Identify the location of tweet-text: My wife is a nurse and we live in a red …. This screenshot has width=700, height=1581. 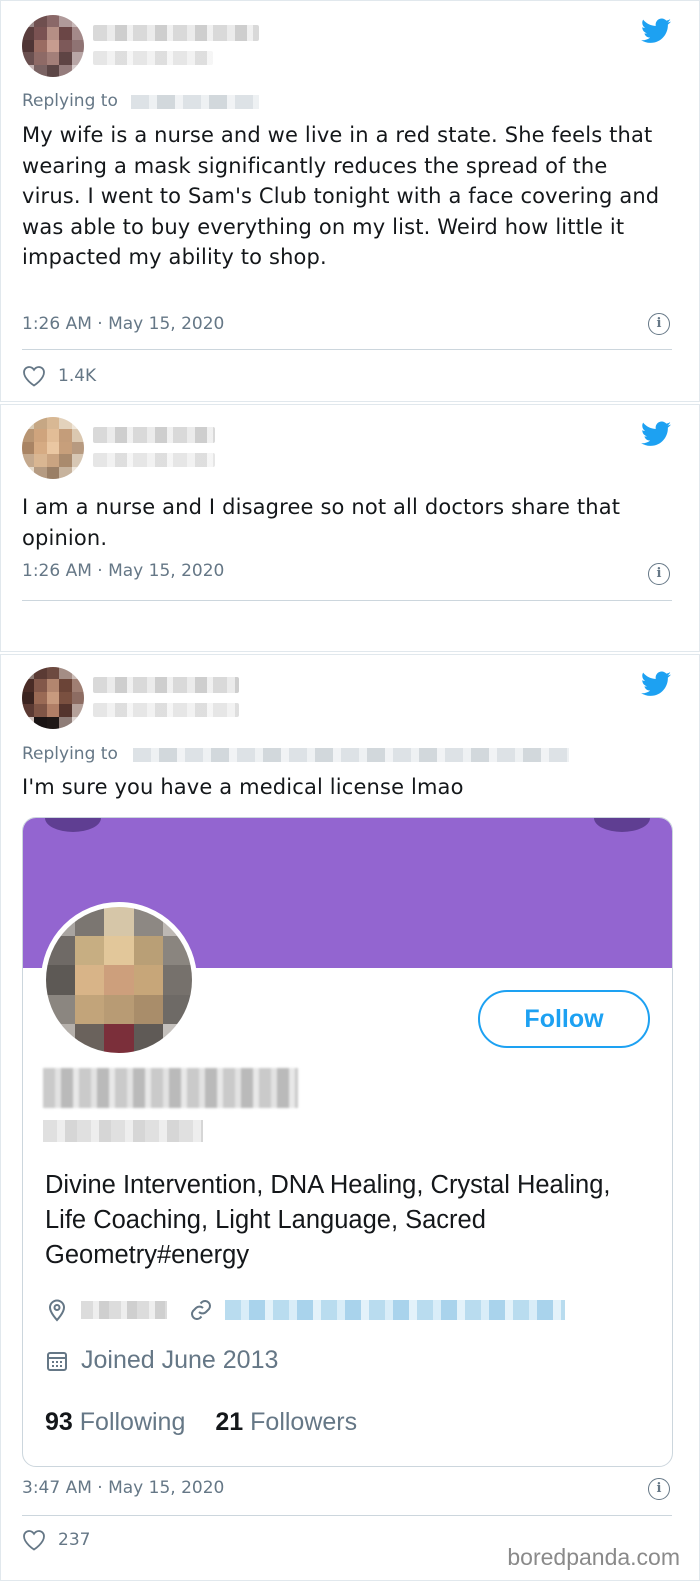
(341, 196).